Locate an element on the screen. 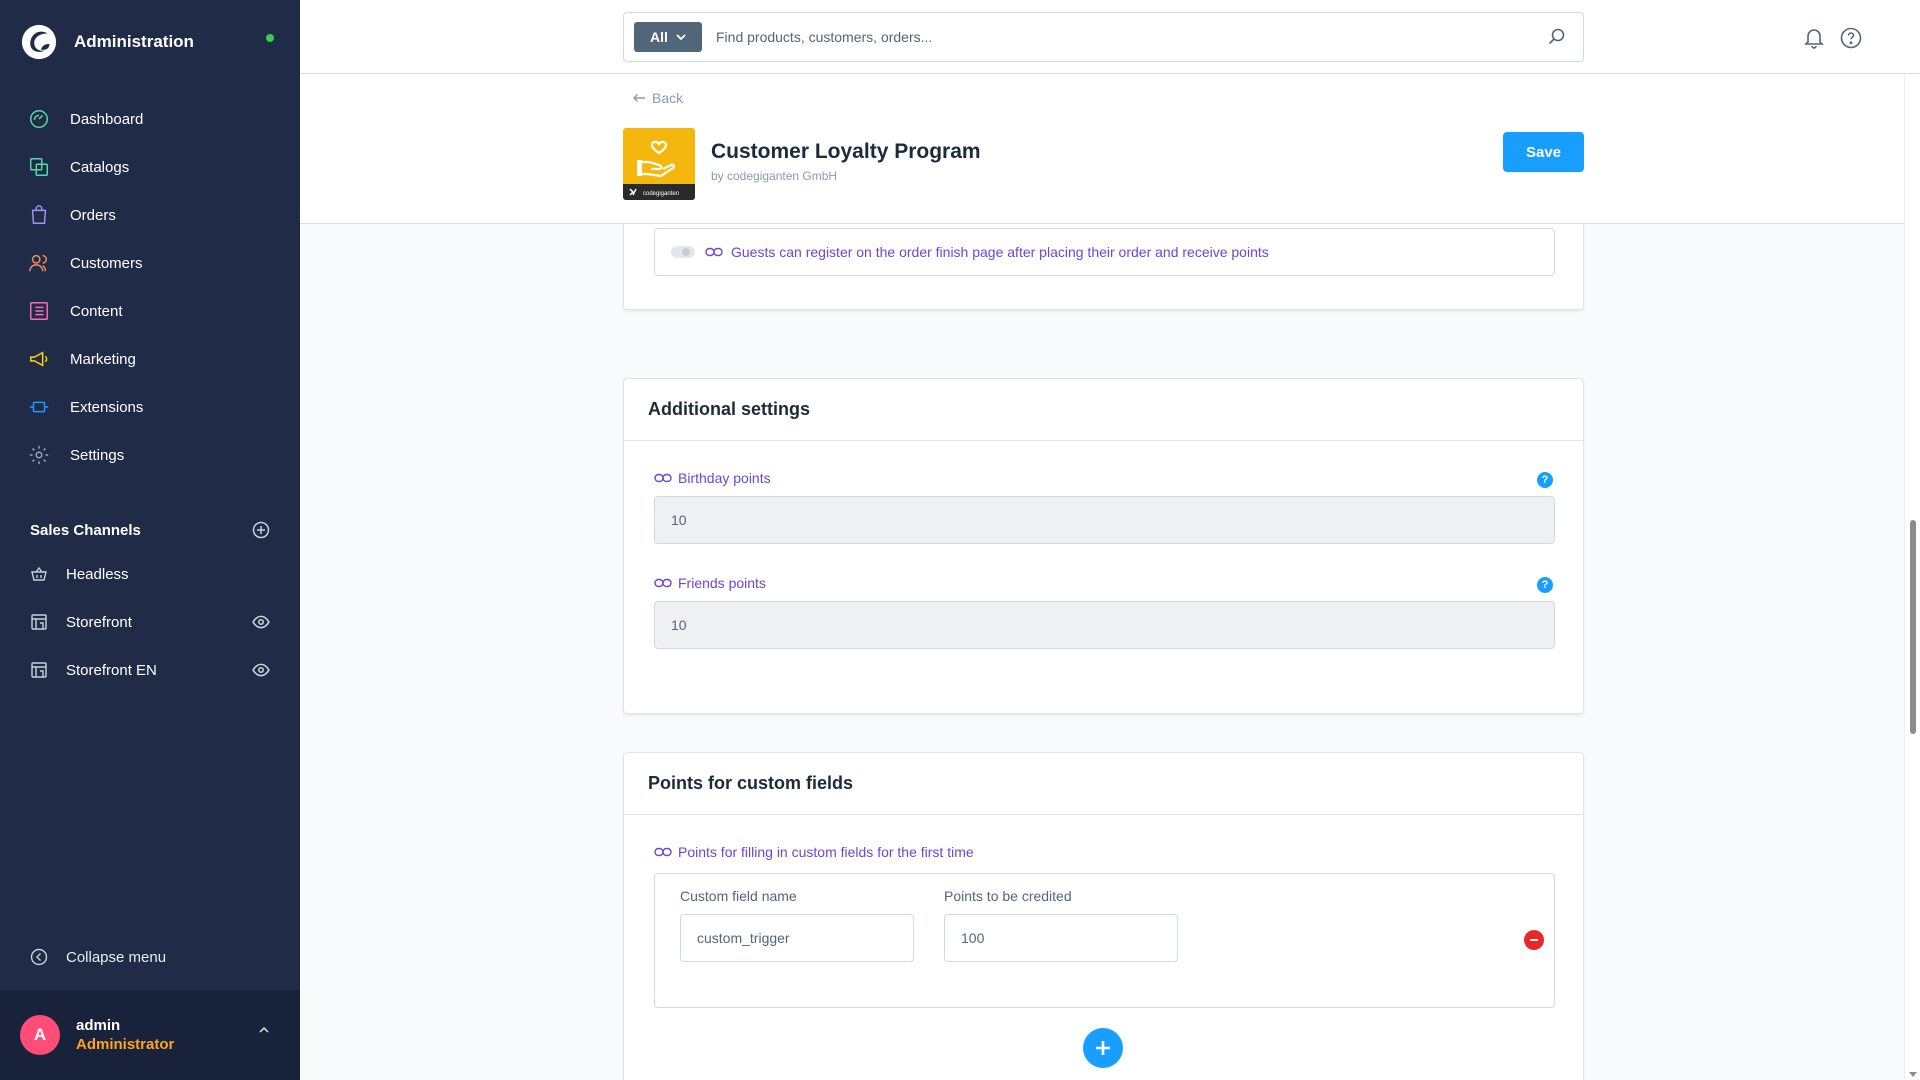 The image size is (1920, 1080). user-role: Administrator is located at coordinates (125, 1044).